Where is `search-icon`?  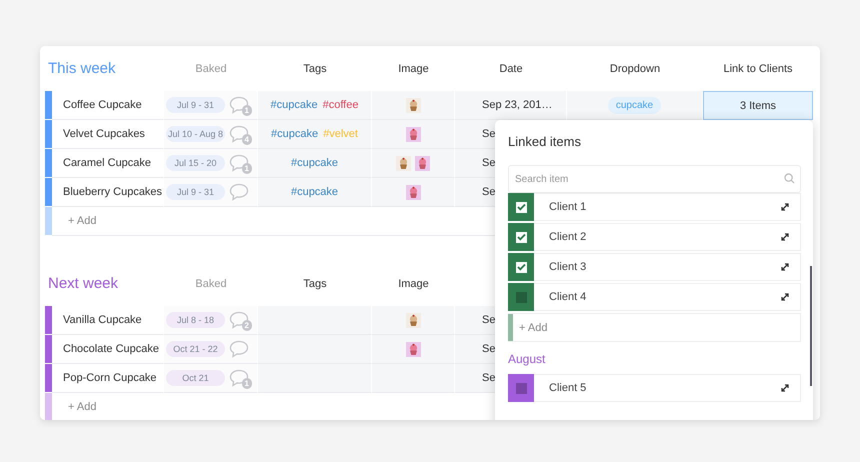
search-icon is located at coordinates (789, 178).